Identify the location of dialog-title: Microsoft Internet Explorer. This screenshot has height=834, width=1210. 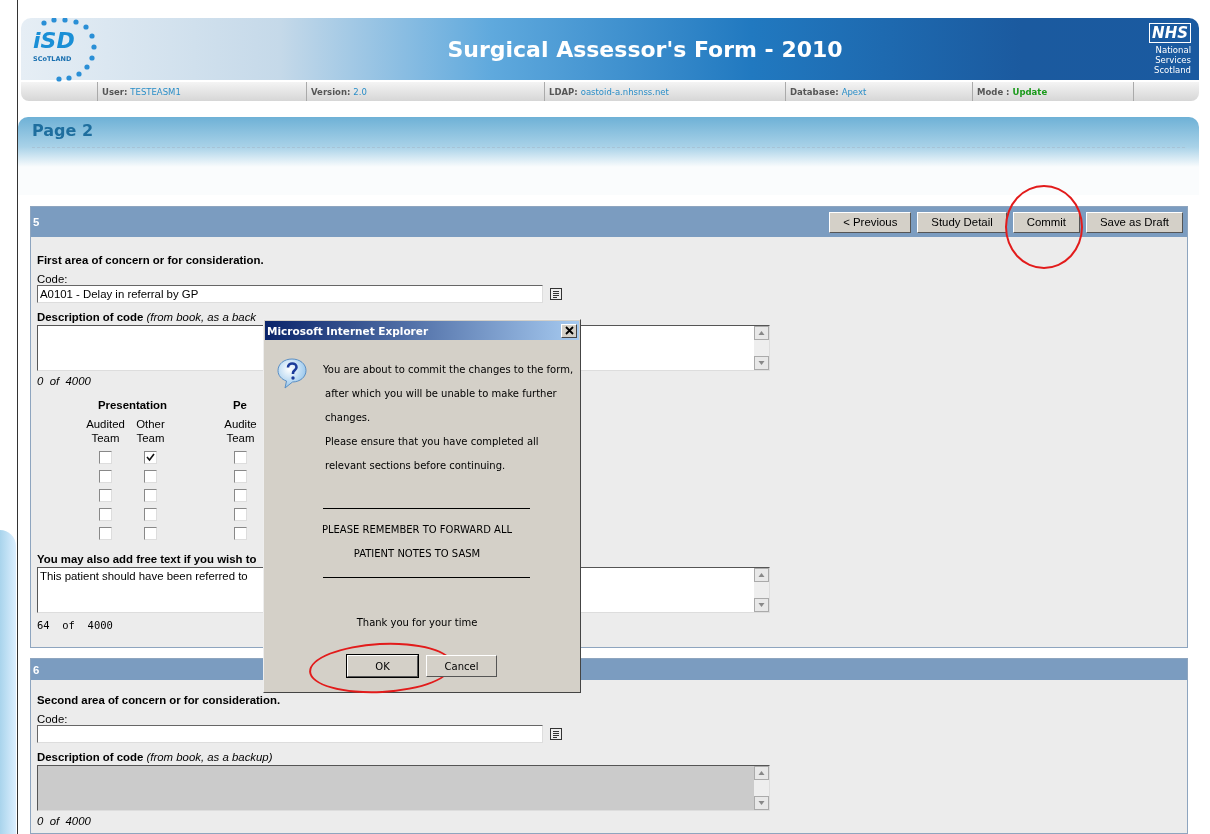
(348, 330).